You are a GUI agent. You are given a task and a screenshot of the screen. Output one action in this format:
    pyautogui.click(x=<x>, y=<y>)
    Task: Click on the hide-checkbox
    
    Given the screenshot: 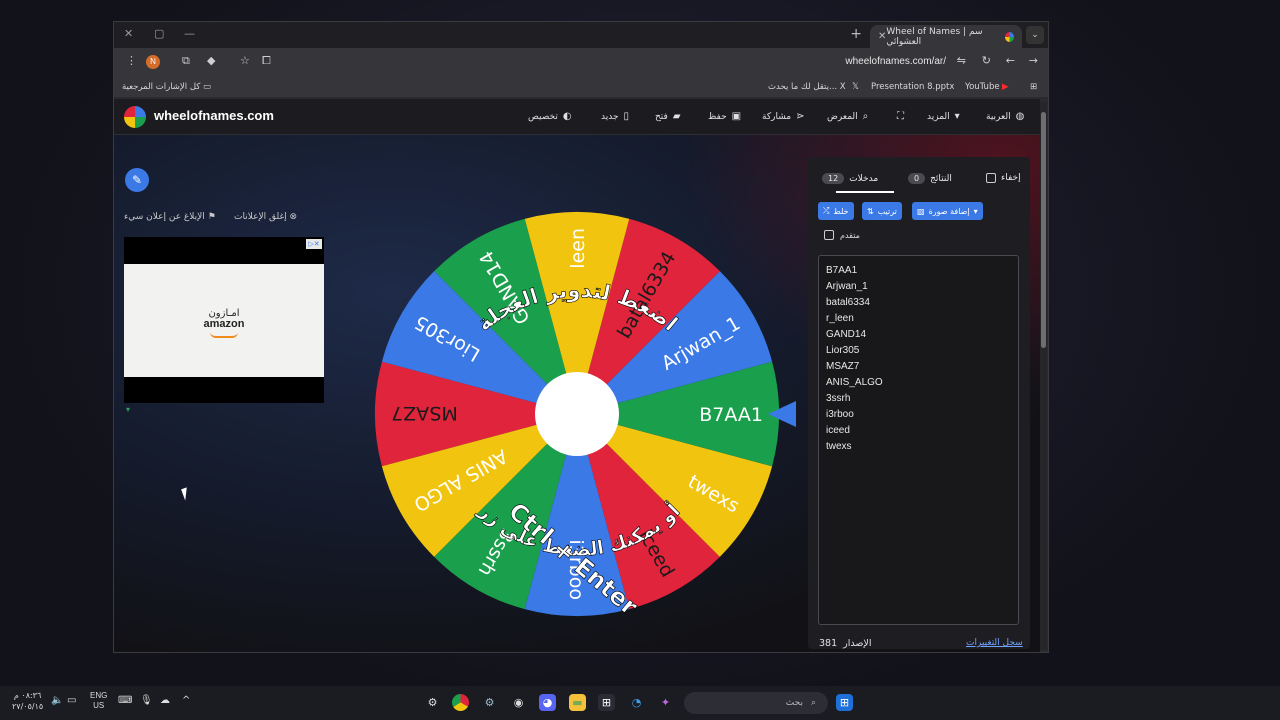 What is the action you would take?
    pyautogui.click(x=991, y=178)
    